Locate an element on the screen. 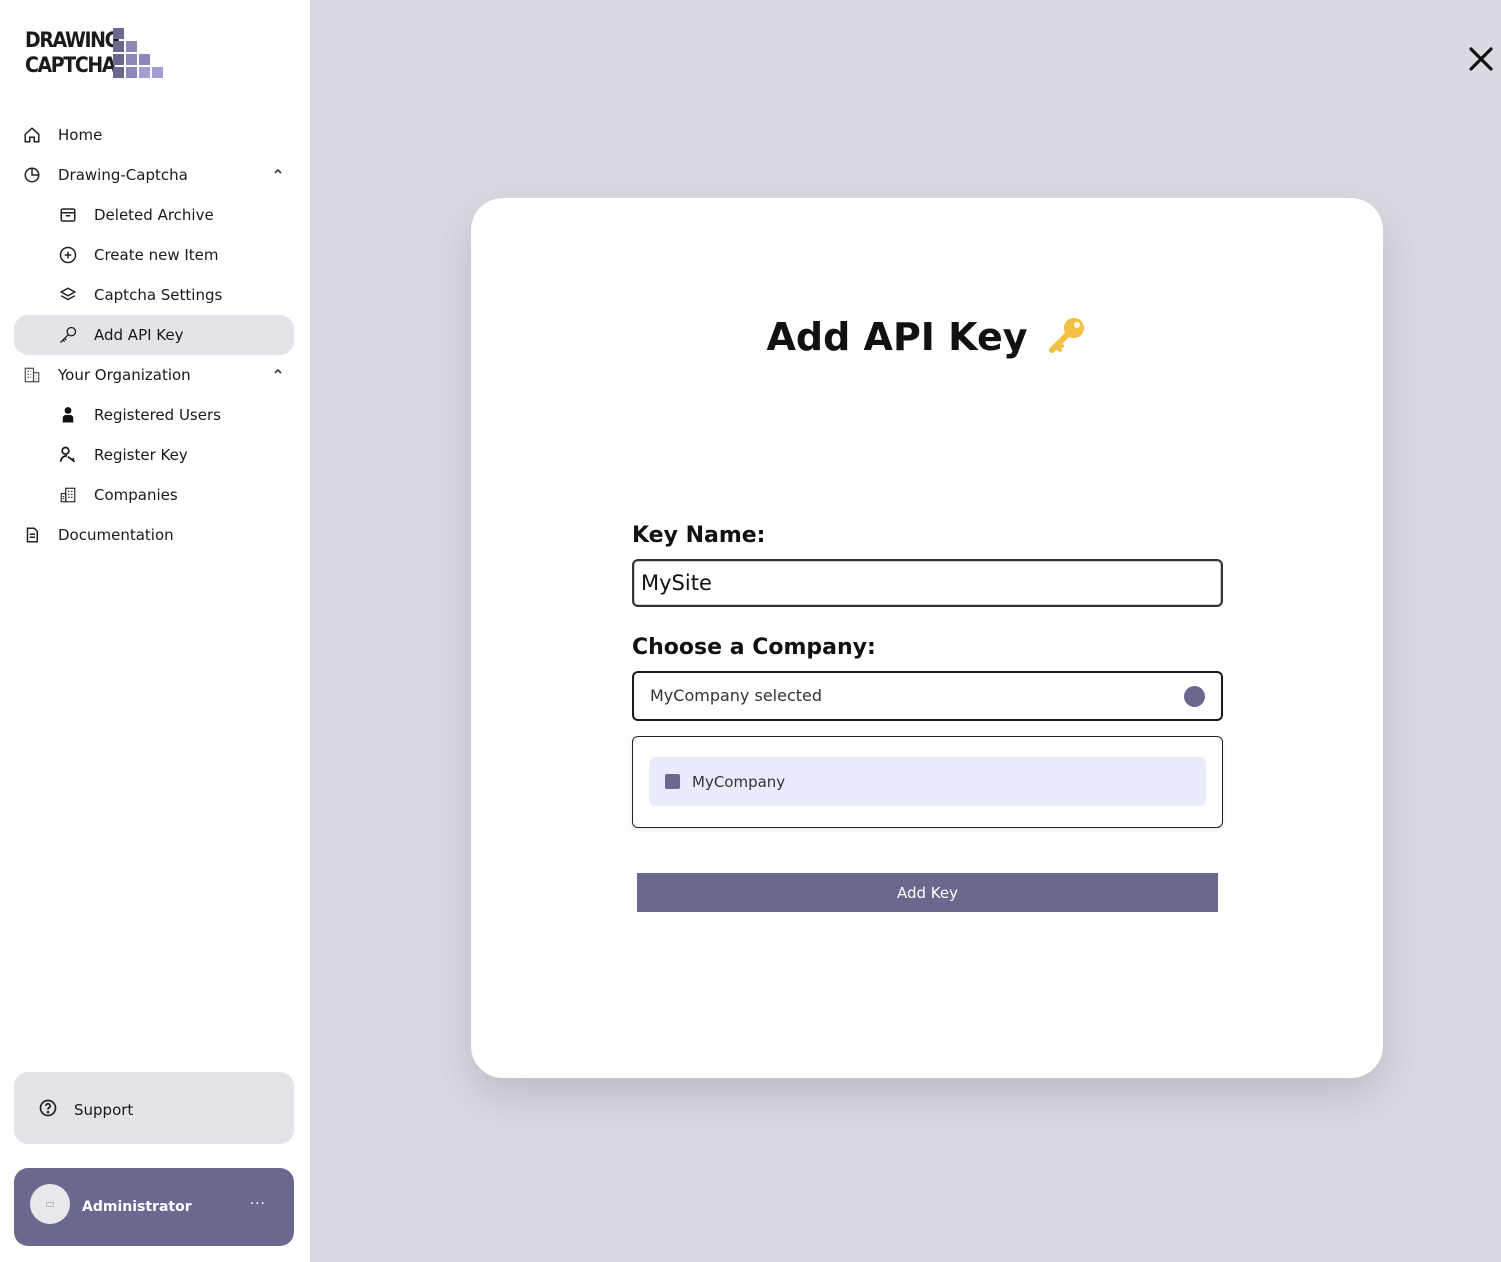 The image size is (1501, 1262). add-key-button: Add Key is located at coordinates (927, 892).